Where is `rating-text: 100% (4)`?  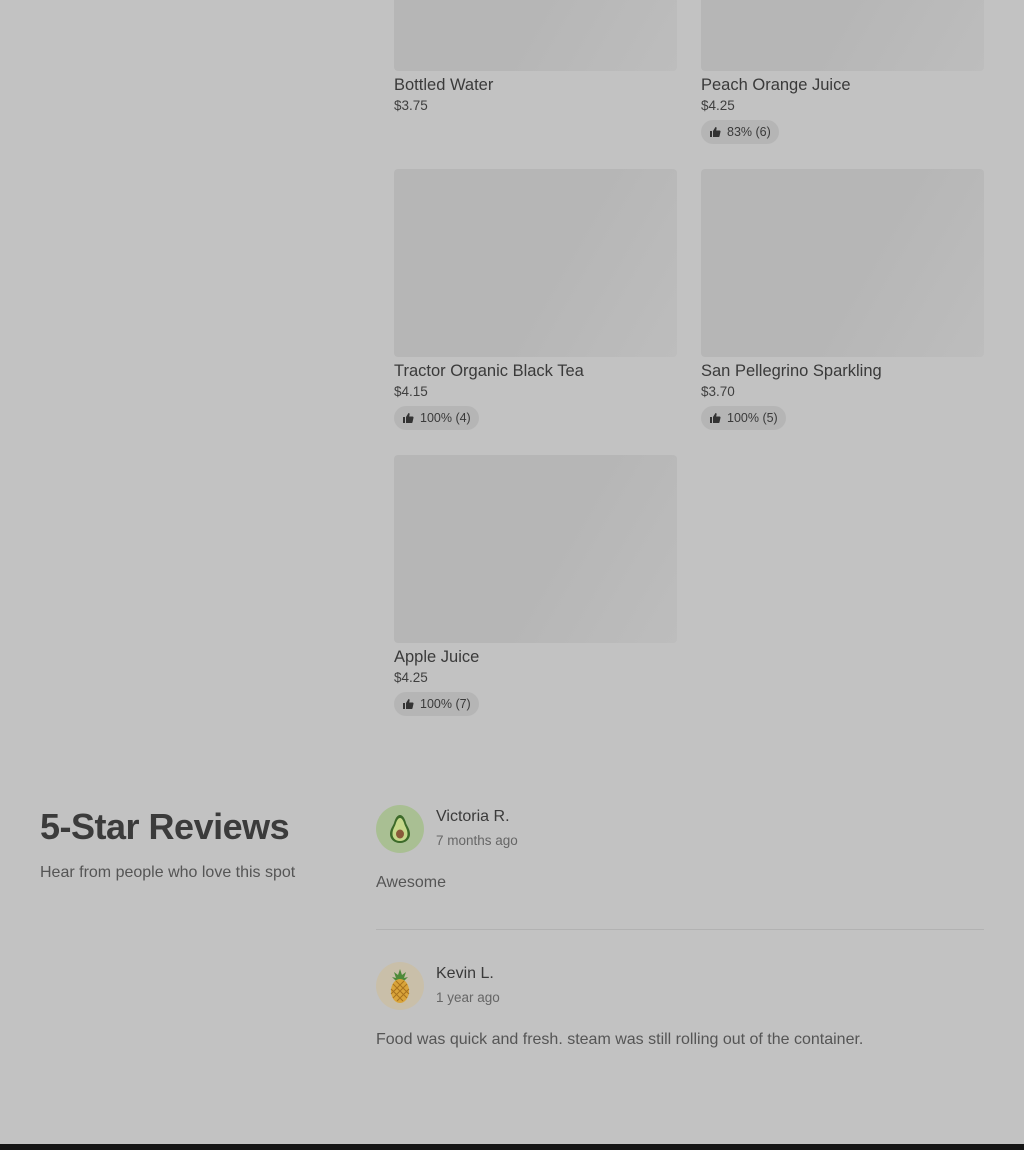
rating-text: 100% (4) is located at coordinates (445, 418).